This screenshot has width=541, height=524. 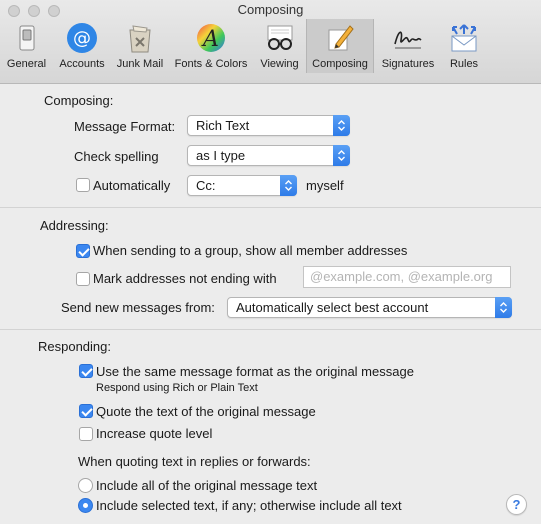 What do you see at coordinates (464, 64) in the screenshot?
I see `toolbar-label-rules: Rules` at bounding box center [464, 64].